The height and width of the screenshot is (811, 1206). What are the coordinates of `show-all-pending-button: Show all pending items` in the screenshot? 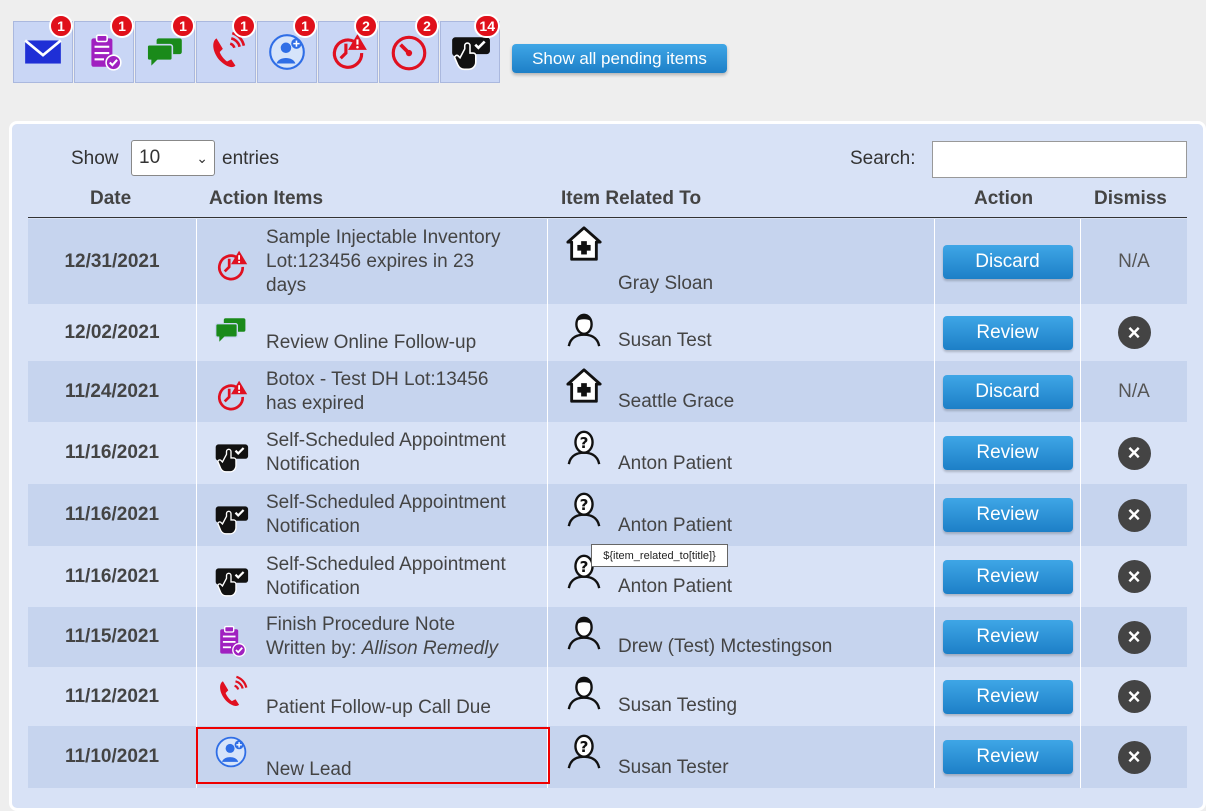 It's located at (619, 58).